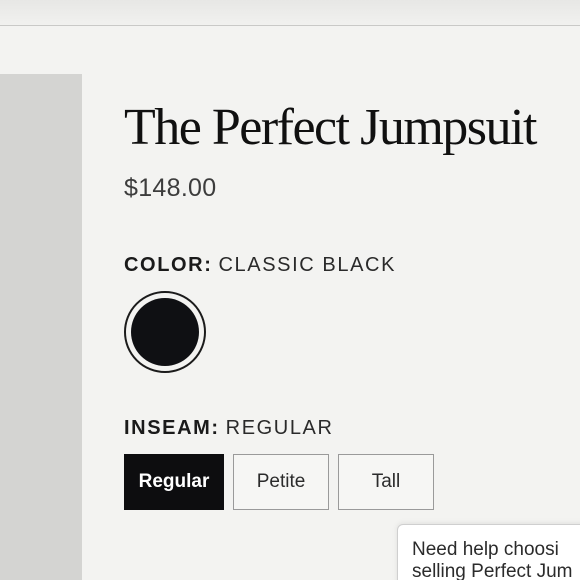 This screenshot has width=580, height=580. I want to click on product-price: $148.00, so click(170, 188).